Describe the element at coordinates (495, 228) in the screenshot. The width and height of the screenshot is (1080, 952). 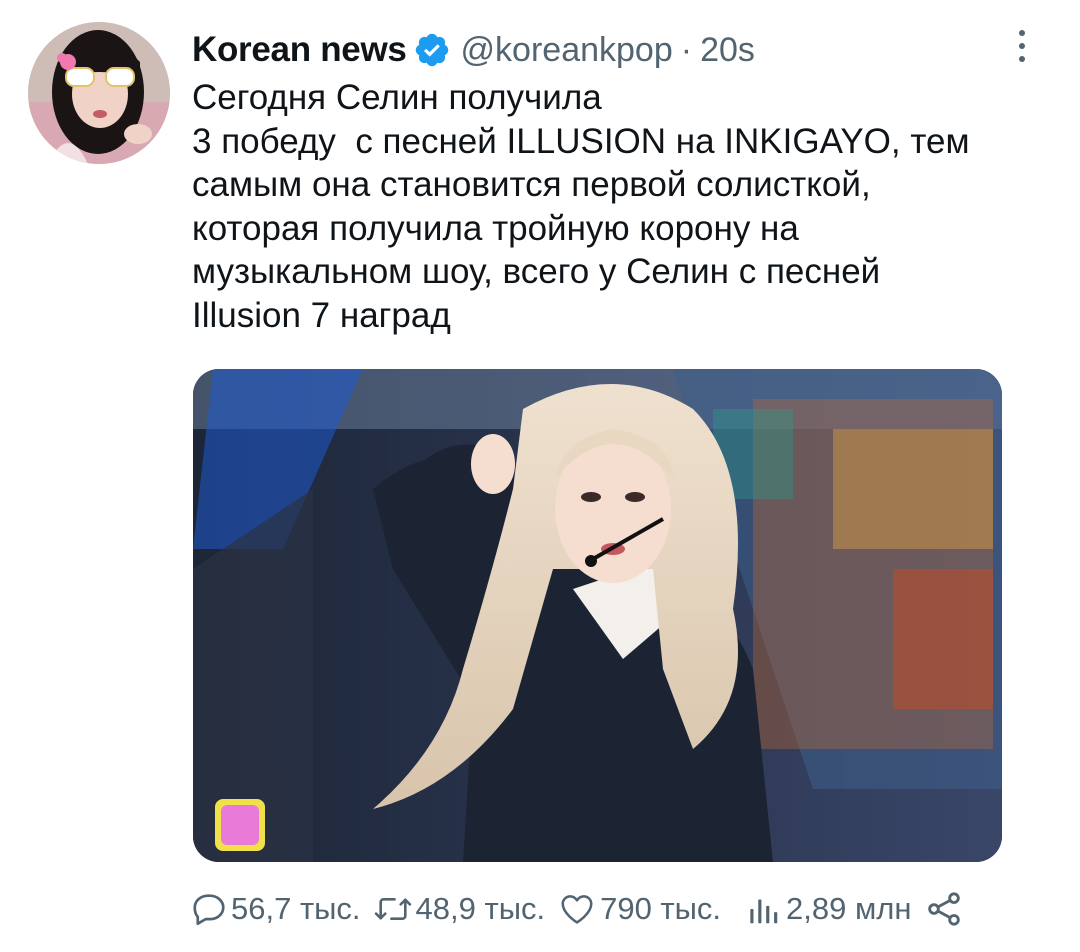
I see `tweet-text-line: которая получила тройную корону на` at that location.